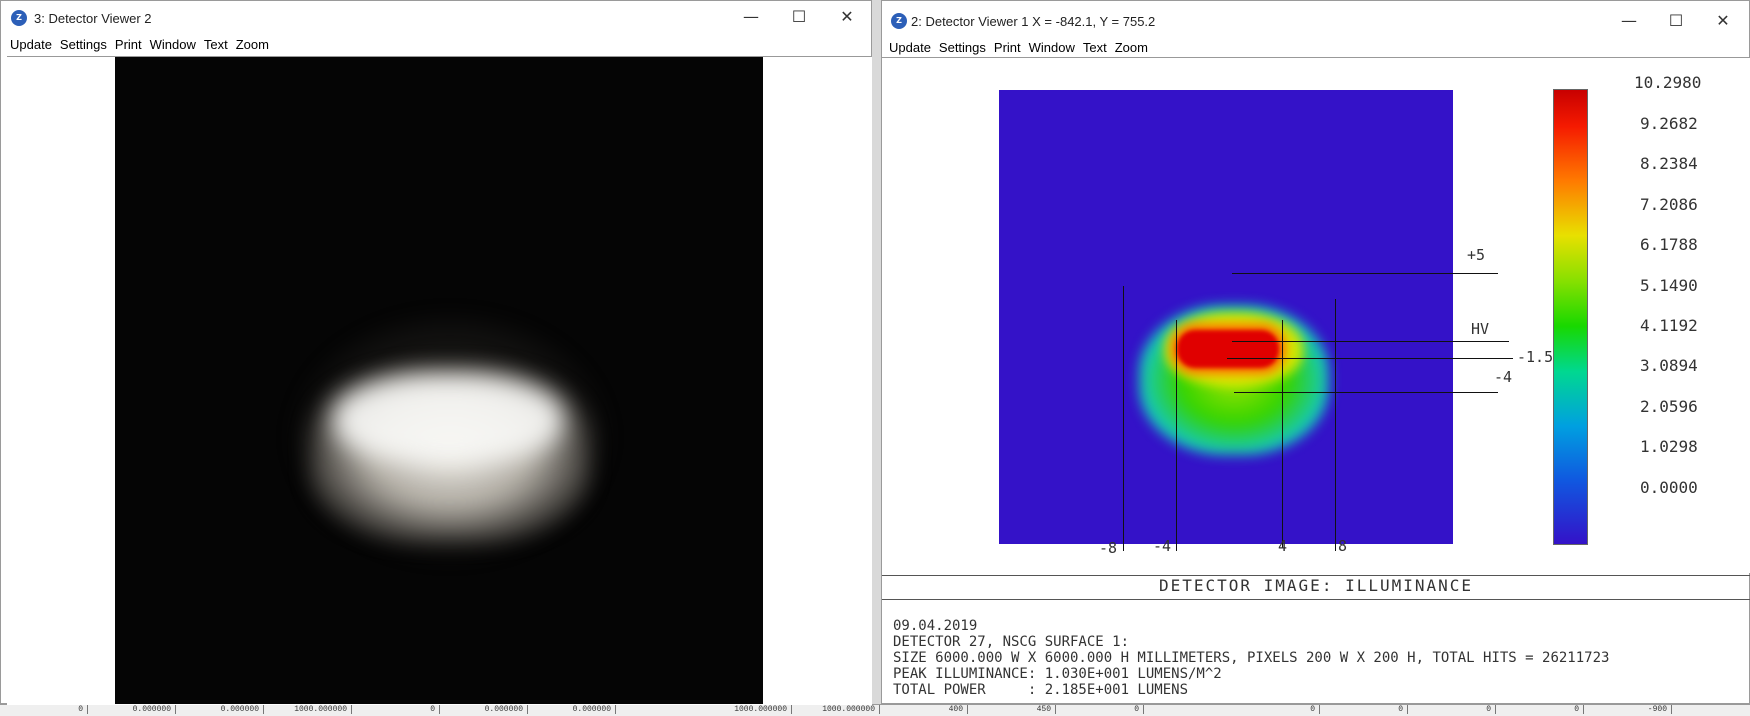 The image size is (1750, 716). Describe the element at coordinates (1628, 709) in the screenshot. I see `strip-cell: -900` at that location.